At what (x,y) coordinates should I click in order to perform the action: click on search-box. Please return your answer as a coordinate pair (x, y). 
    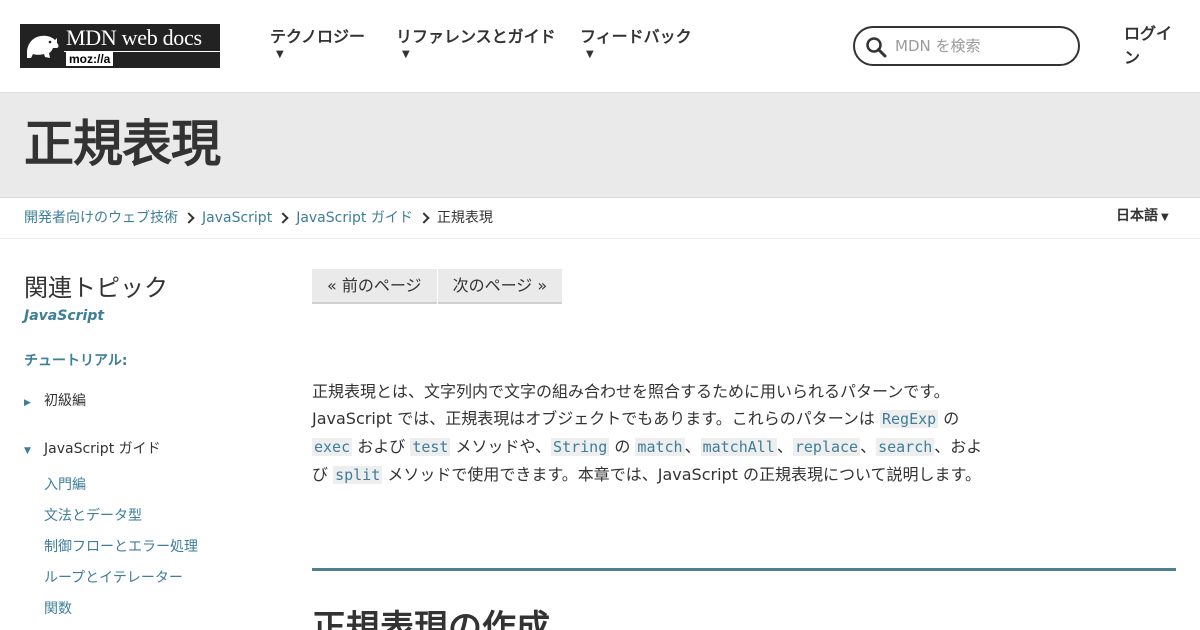
    Looking at the image, I should click on (966, 46).